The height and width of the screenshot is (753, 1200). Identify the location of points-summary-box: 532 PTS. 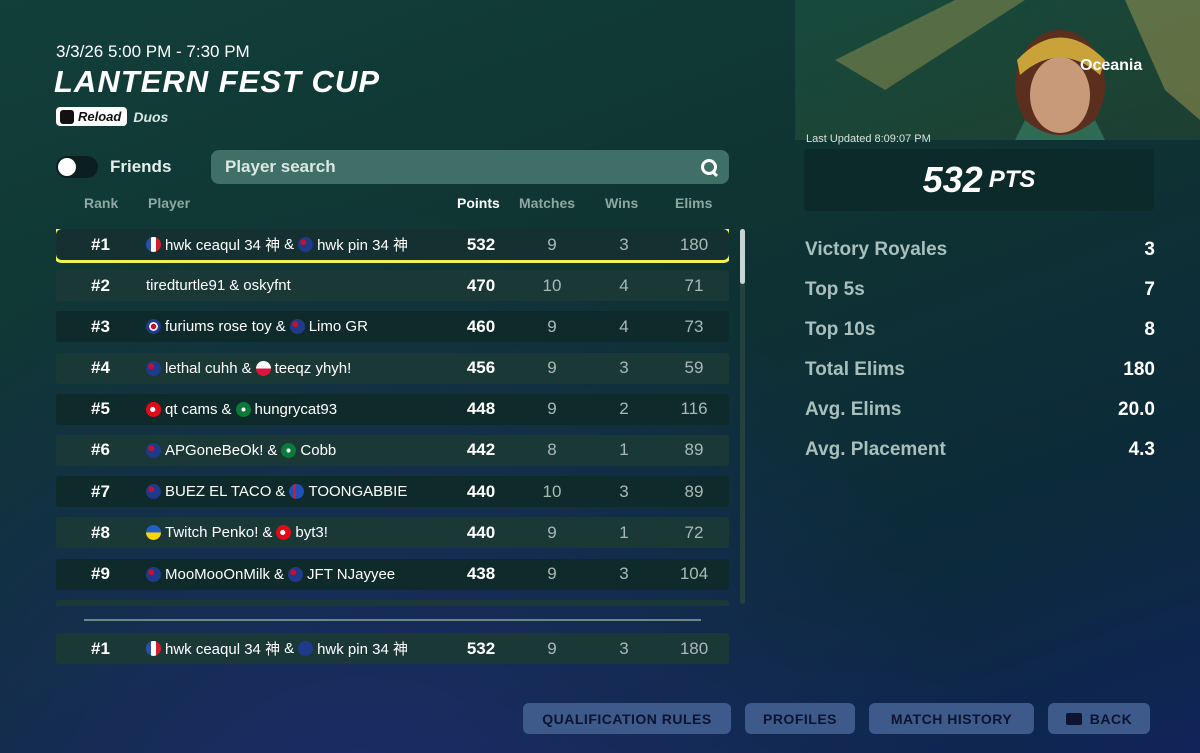
(979, 180).